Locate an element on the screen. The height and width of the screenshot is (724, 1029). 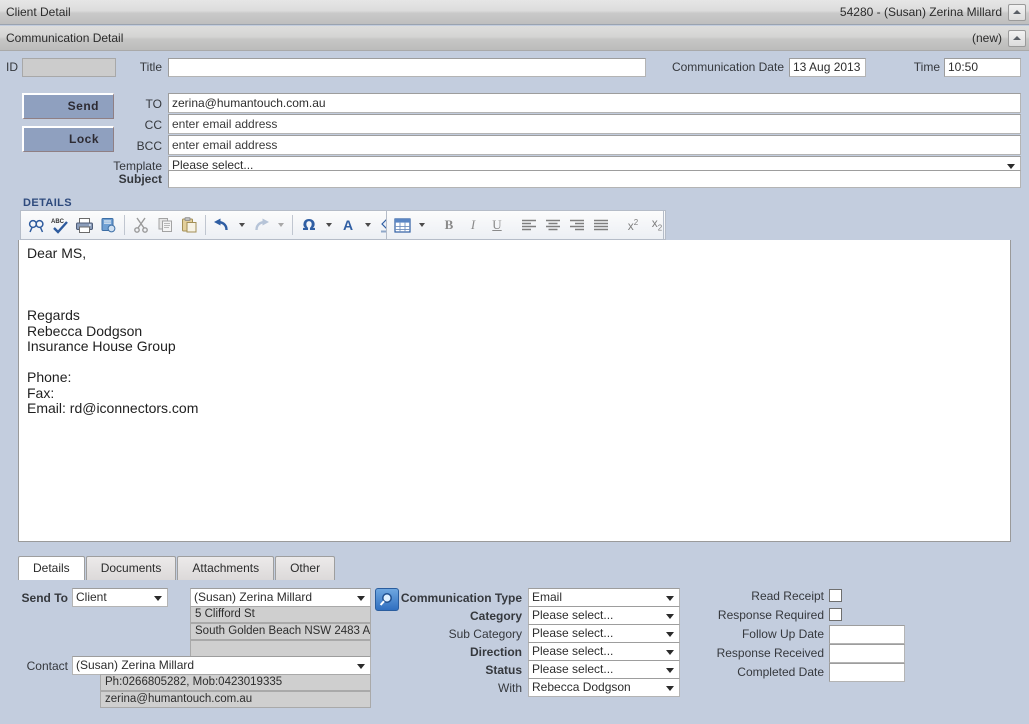
response-required-checkbox is located at coordinates (835, 614).